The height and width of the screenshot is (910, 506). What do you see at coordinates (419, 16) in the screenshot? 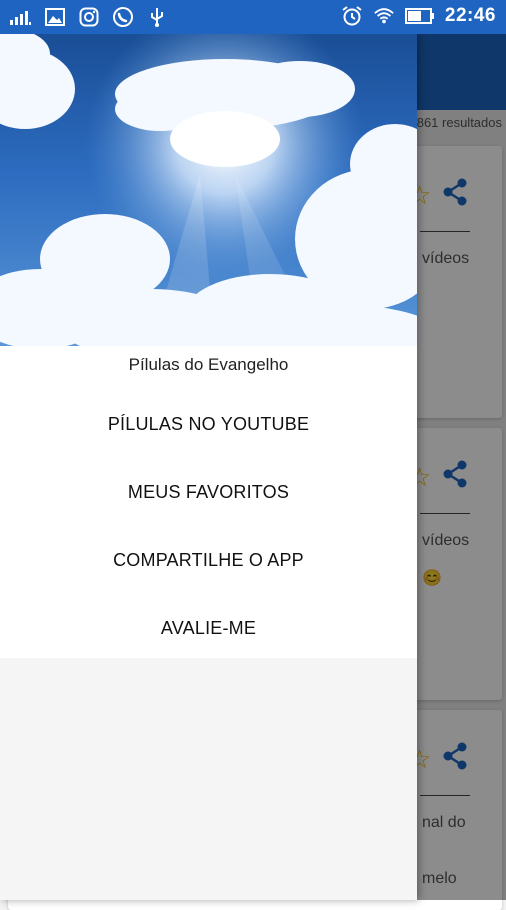
I see `battery-icon` at bounding box center [419, 16].